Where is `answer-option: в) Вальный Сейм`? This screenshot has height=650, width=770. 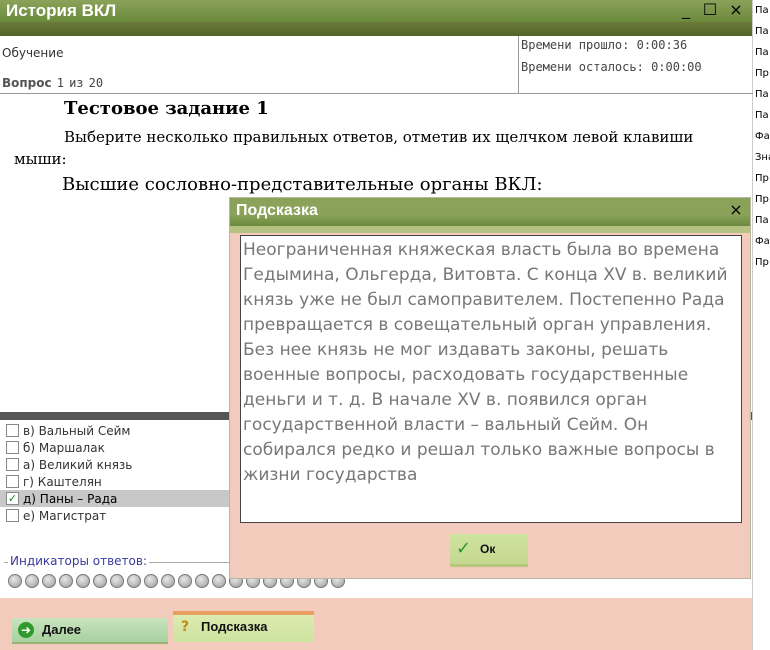
answer-option: в) Вальный Сейм is located at coordinates (115, 430).